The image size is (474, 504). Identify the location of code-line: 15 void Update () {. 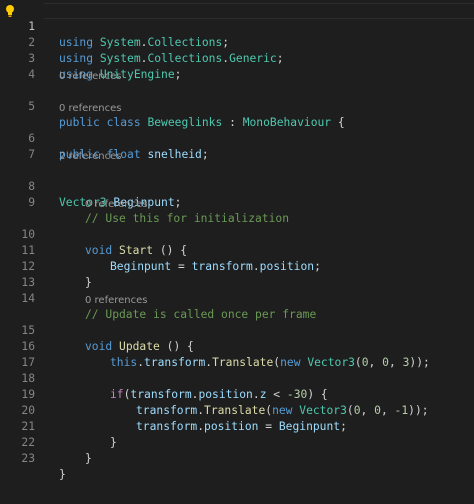
(237, 330).